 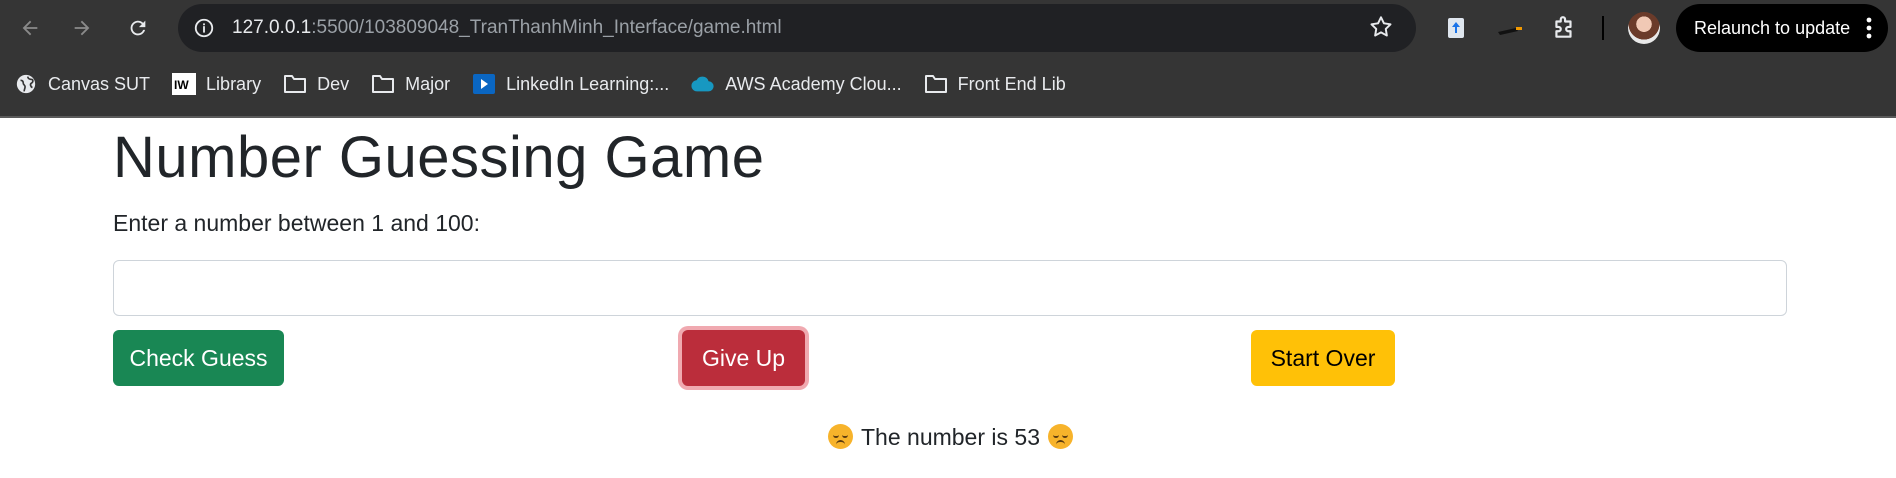 I want to click on reload-button, so click(x=138, y=28).